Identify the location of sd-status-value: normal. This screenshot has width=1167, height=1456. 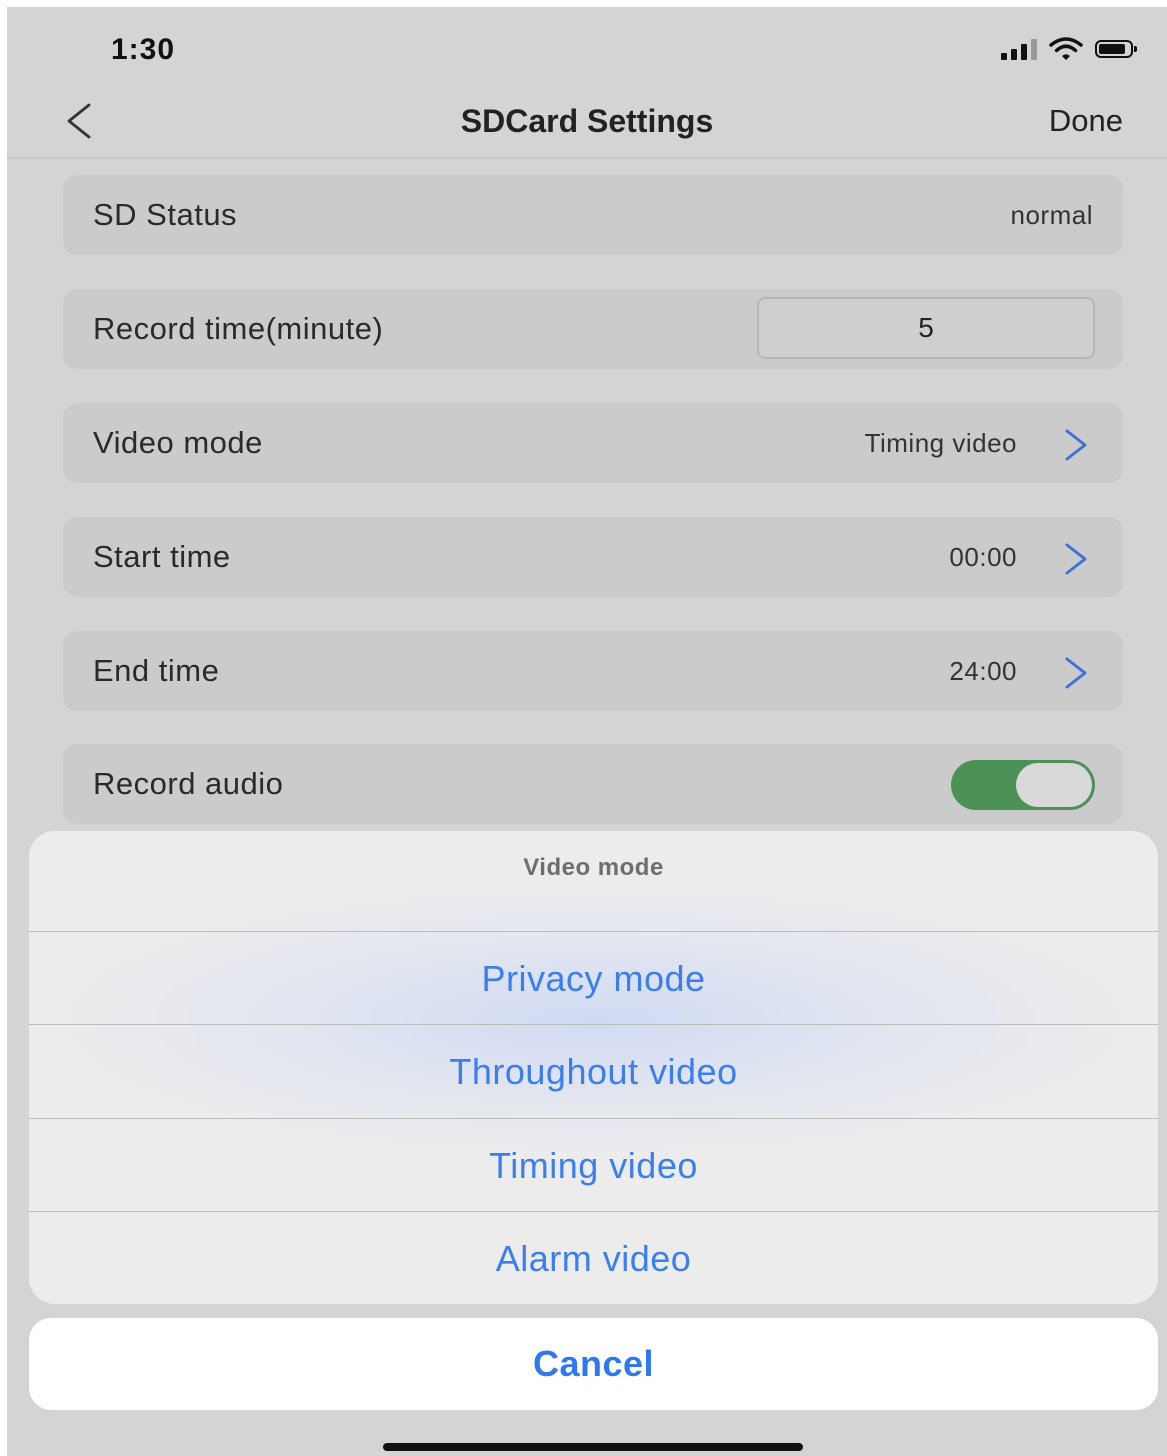
(1051, 215).